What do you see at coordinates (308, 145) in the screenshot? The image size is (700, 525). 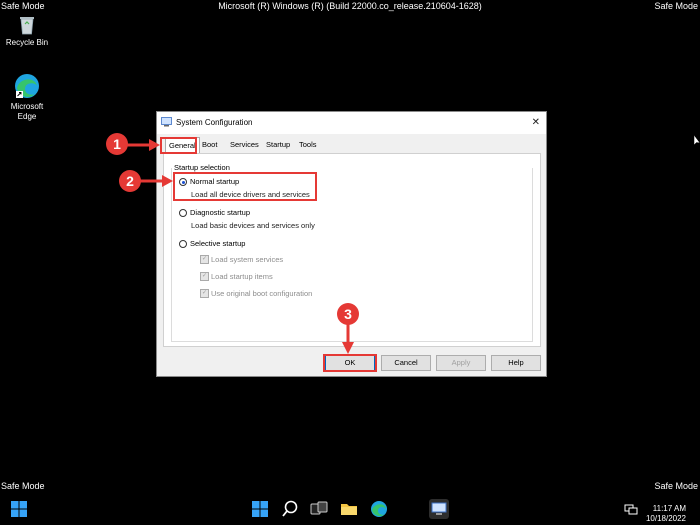 I see `tab-tools: Tools` at bounding box center [308, 145].